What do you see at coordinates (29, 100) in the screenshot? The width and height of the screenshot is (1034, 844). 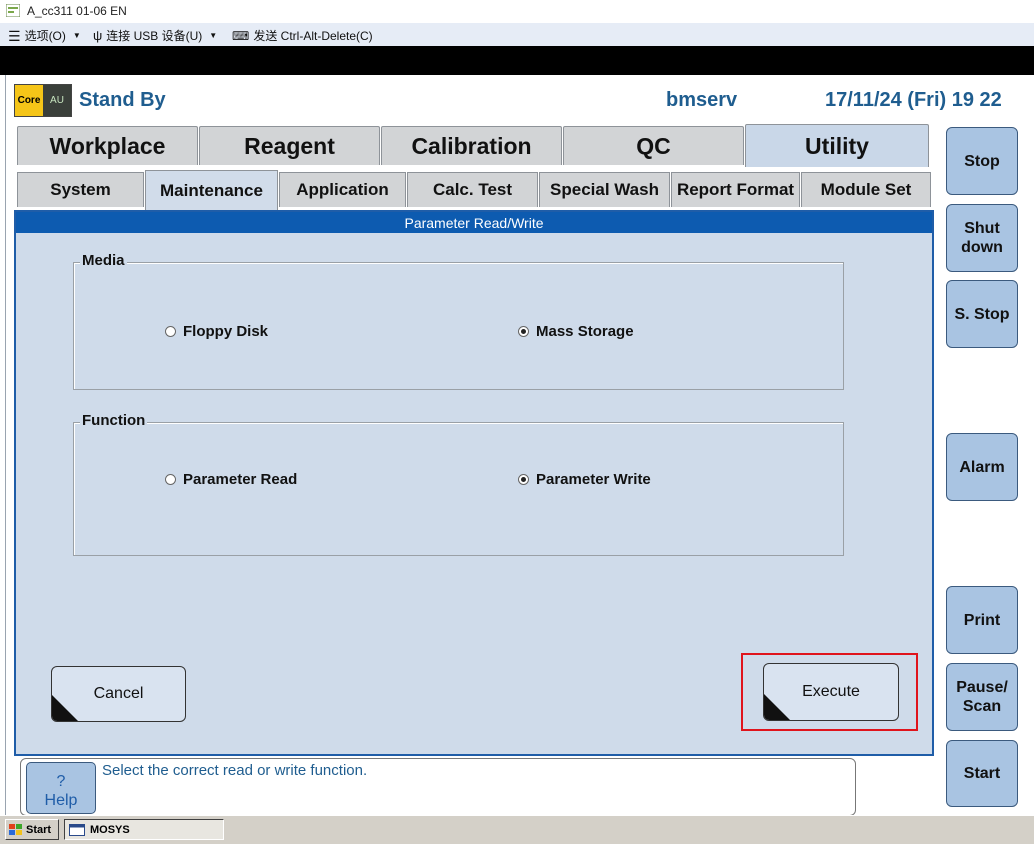 I see `logo-core: Core` at bounding box center [29, 100].